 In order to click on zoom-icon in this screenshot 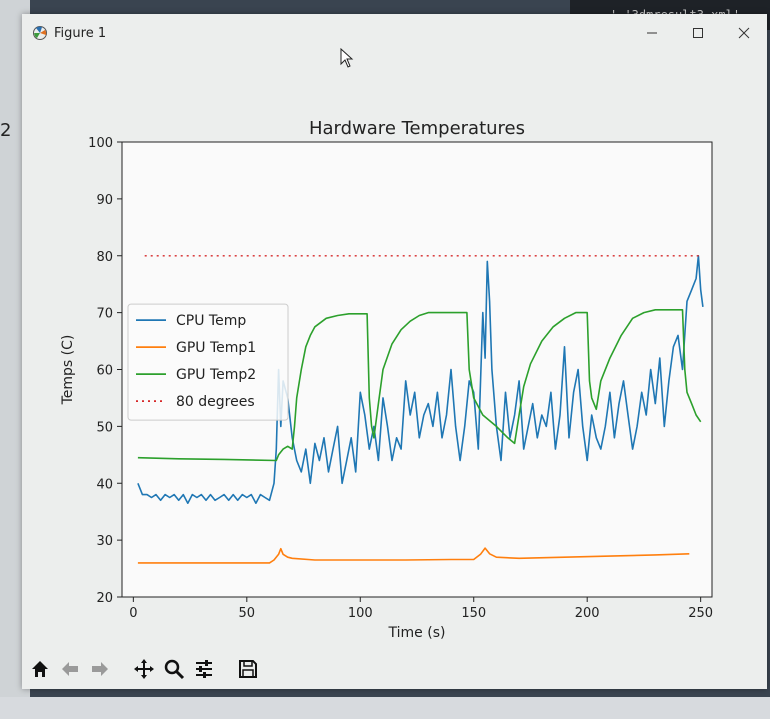, I will do `click(174, 669)`.